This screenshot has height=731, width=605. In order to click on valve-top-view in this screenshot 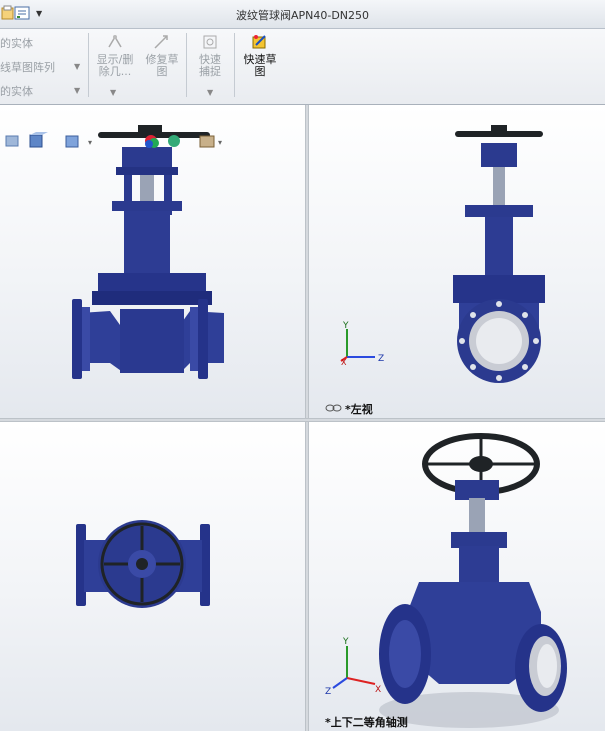, I will do `click(143, 564)`.